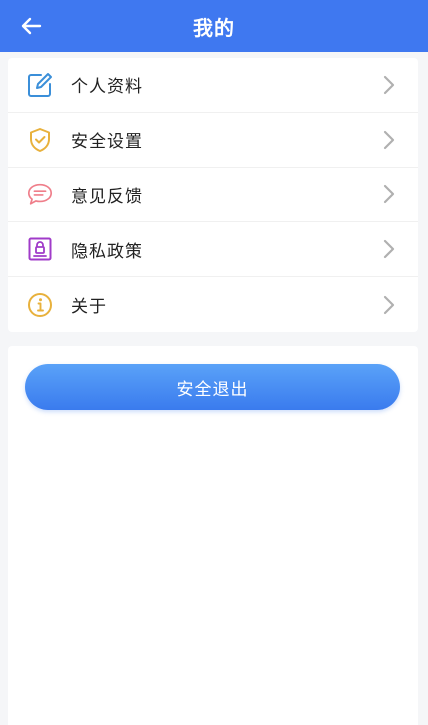 The image size is (428, 725). I want to click on info-circle-icon, so click(40, 305).